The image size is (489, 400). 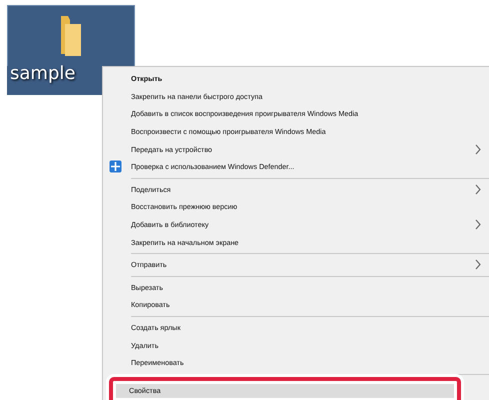 I want to click on folder-icon, so click(x=71, y=36).